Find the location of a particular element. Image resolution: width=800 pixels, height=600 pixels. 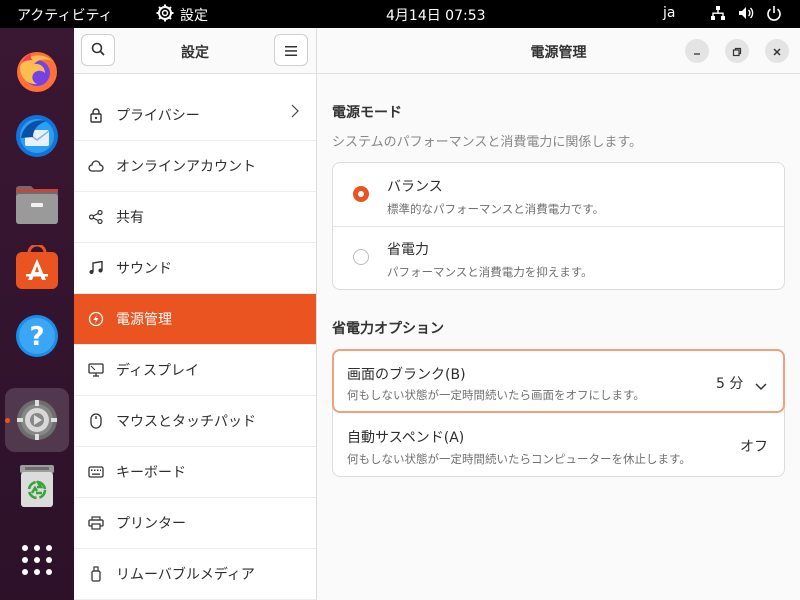

help-icon: ? is located at coordinates (37, 336).